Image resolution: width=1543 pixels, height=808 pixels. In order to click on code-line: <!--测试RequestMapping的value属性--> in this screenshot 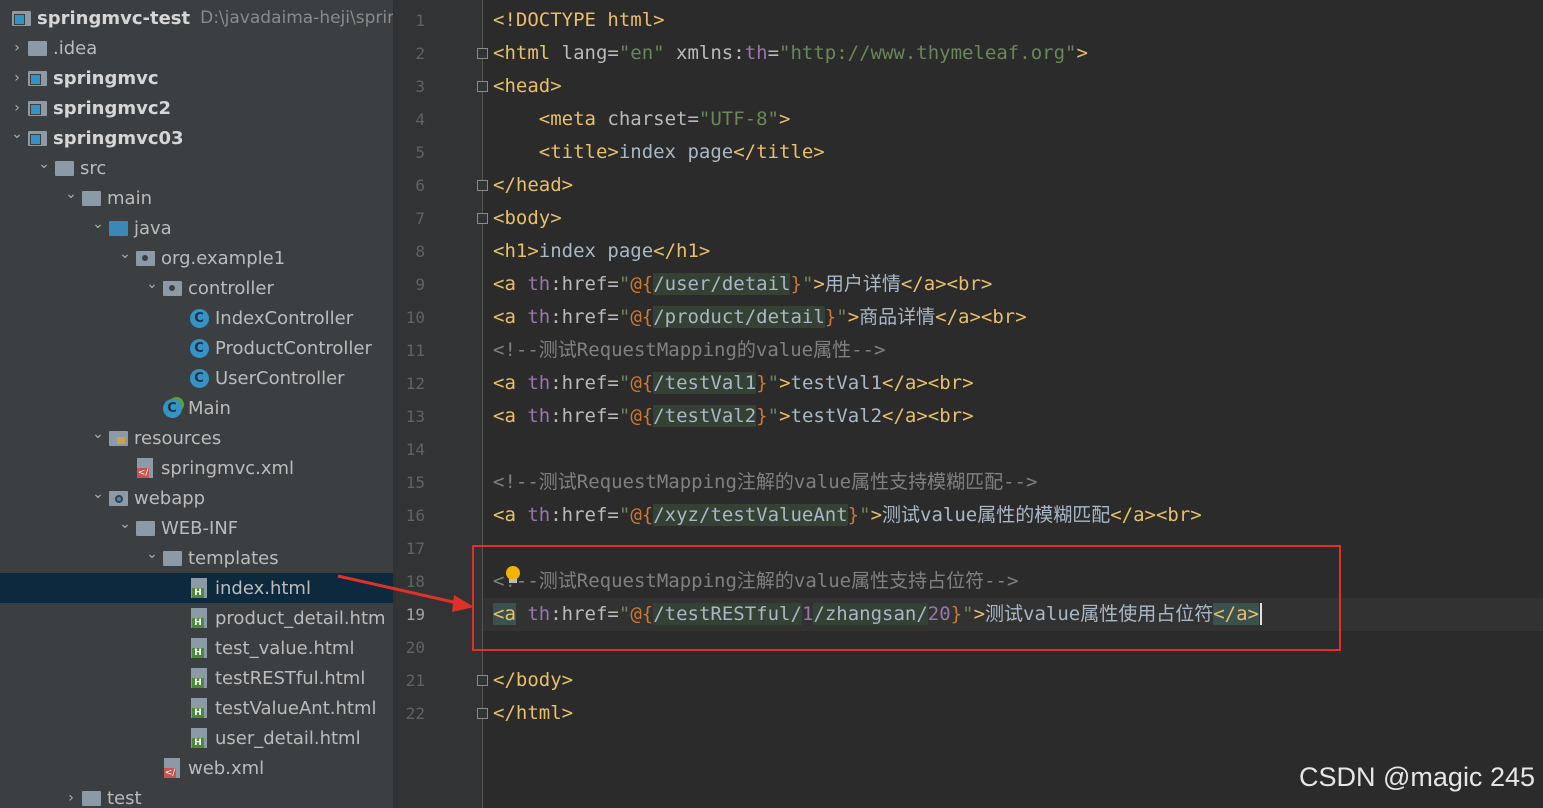, I will do `click(689, 350)`.